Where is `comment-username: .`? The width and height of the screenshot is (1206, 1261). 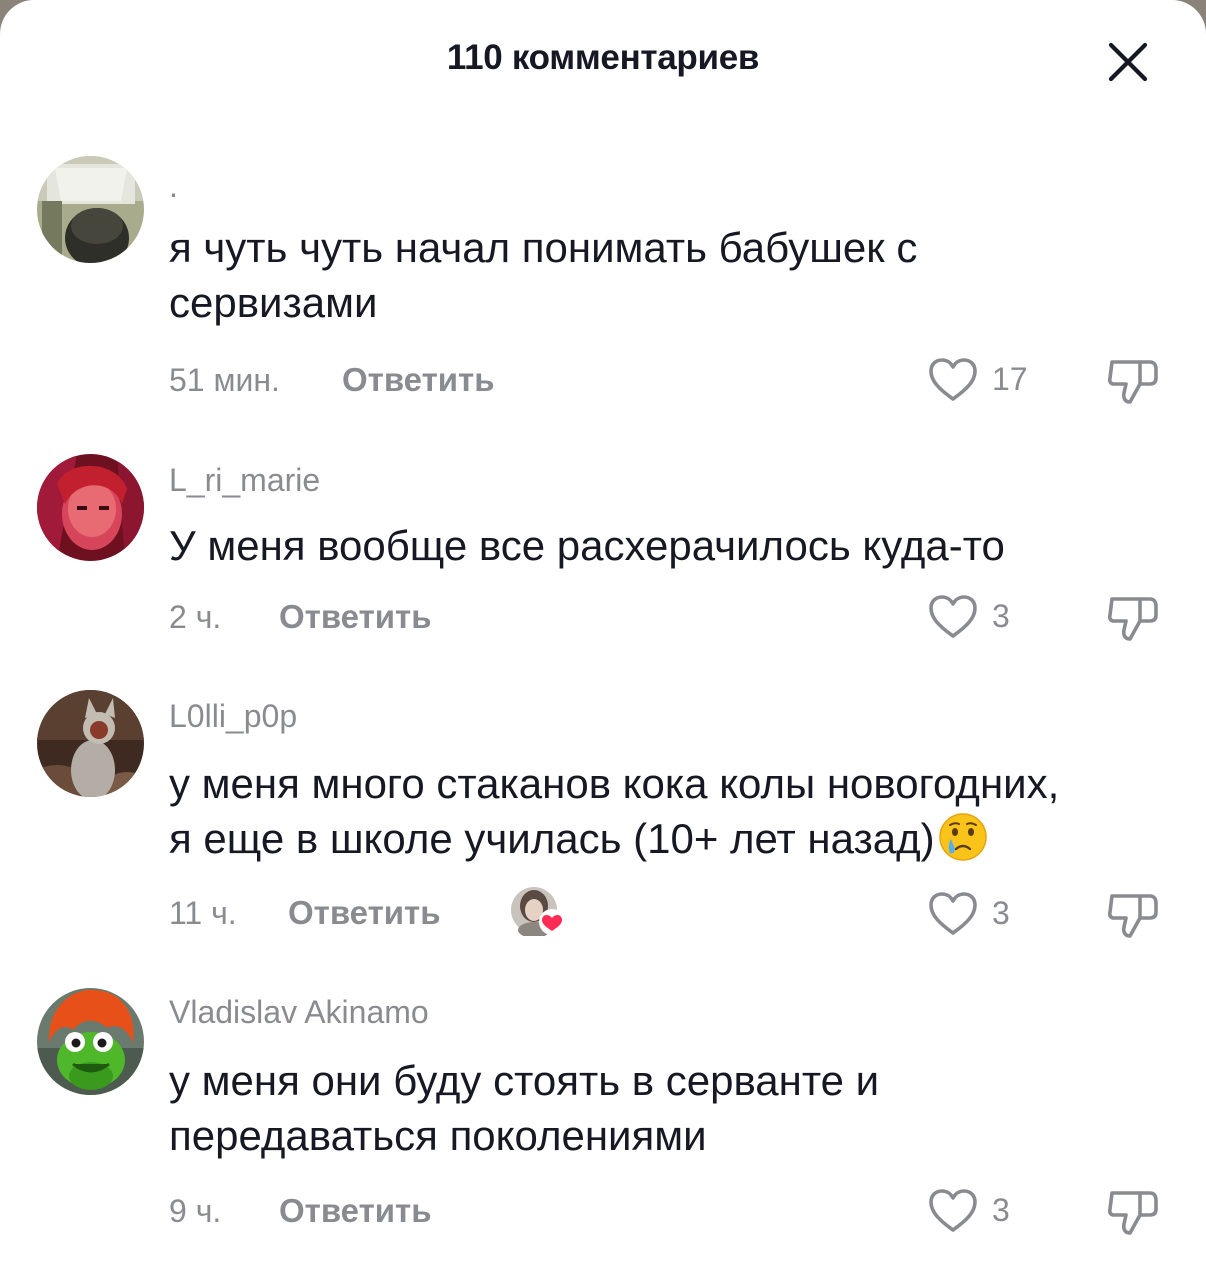 comment-username: . is located at coordinates (173, 186).